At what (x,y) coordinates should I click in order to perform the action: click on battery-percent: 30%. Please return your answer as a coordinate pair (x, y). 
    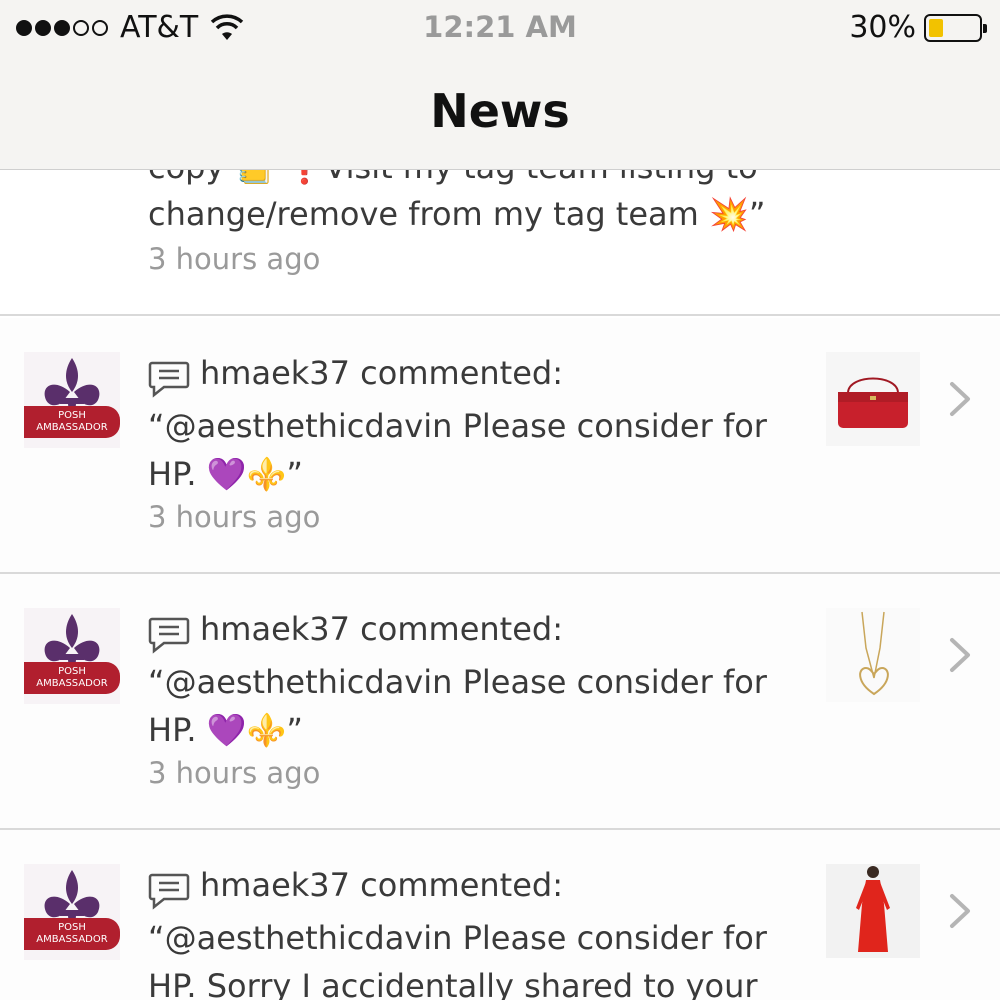
    Looking at the image, I should click on (882, 27).